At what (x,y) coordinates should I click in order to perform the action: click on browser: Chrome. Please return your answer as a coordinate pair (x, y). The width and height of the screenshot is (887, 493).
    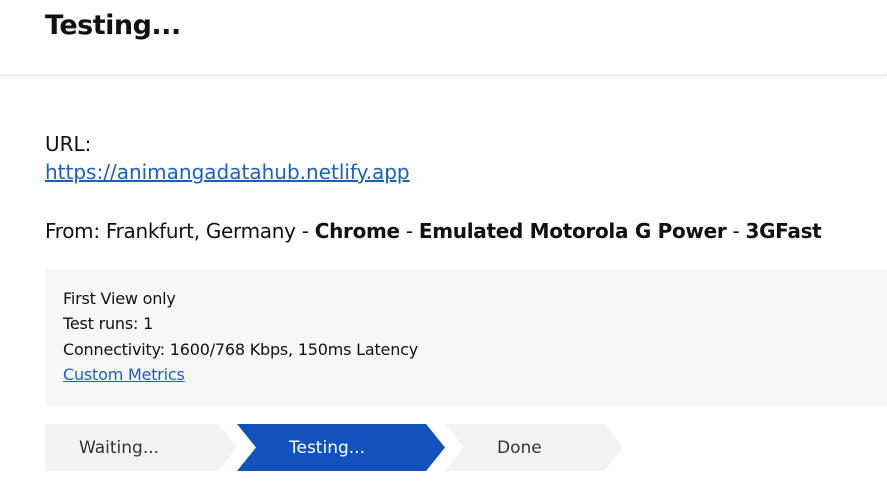
    Looking at the image, I should click on (357, 231).